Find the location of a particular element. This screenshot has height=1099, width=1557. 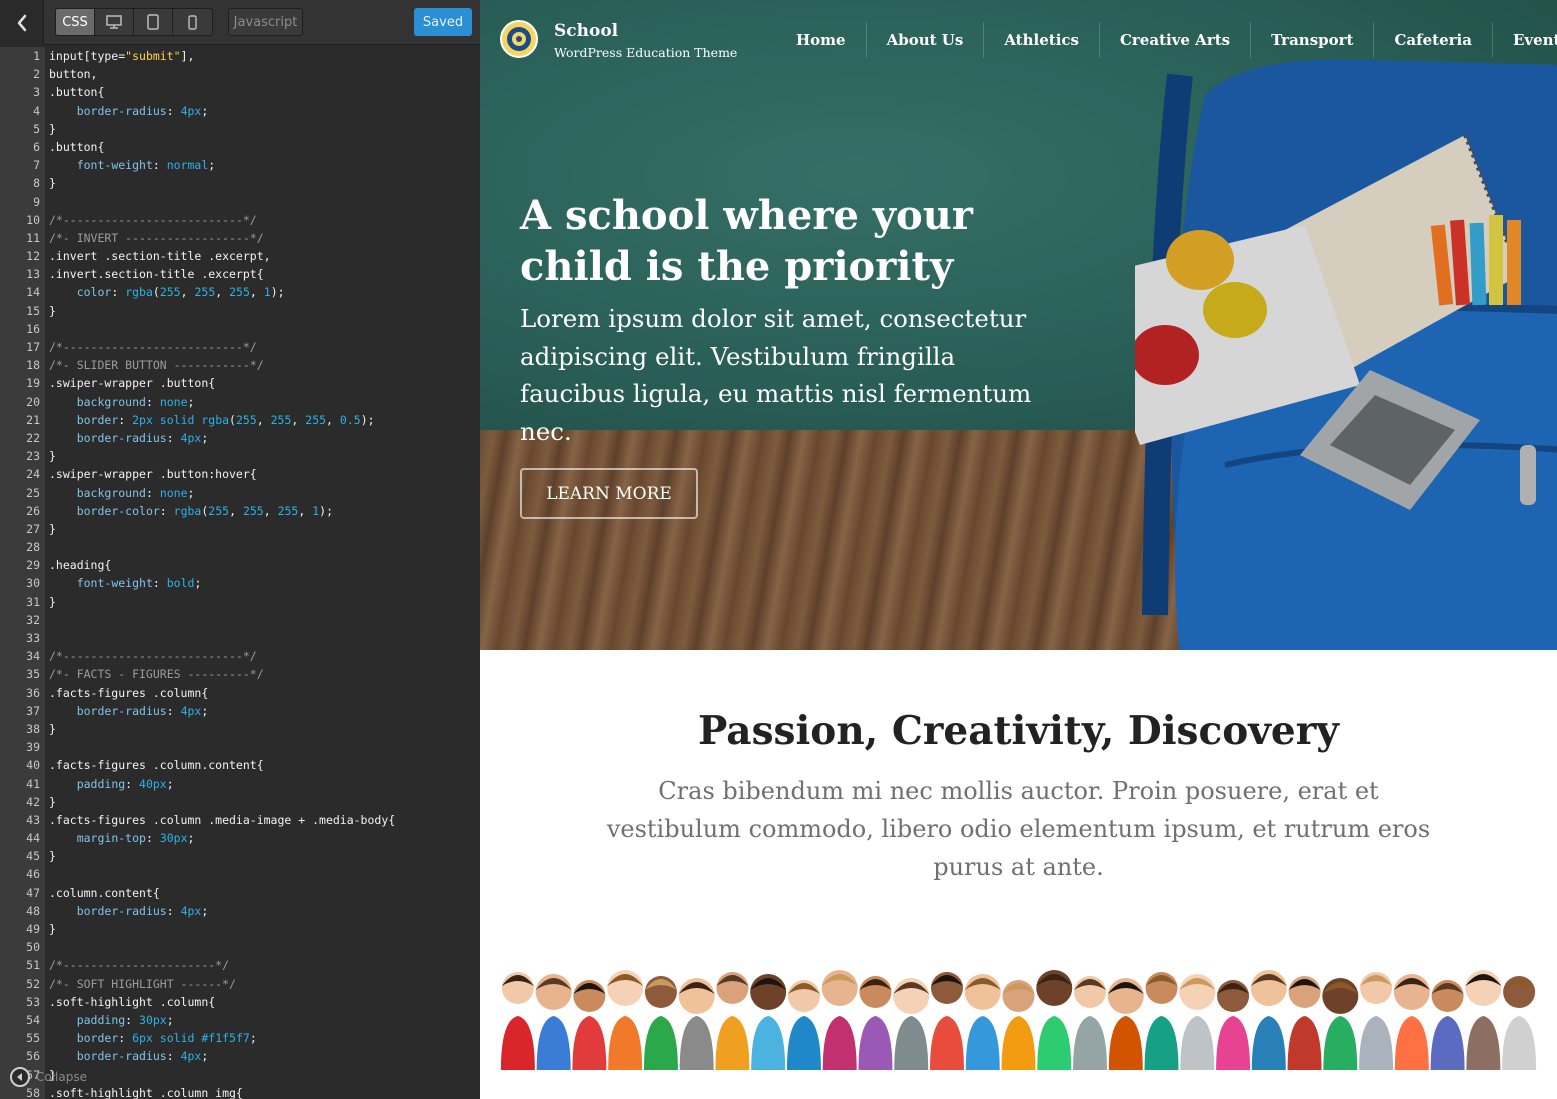

code-line: 29 .heading{ is located at coordinates (240, 565).